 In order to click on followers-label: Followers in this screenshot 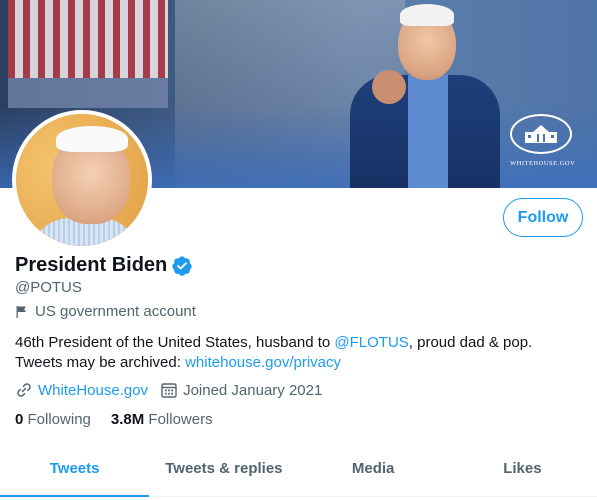, I will do `click(180, 419)`.